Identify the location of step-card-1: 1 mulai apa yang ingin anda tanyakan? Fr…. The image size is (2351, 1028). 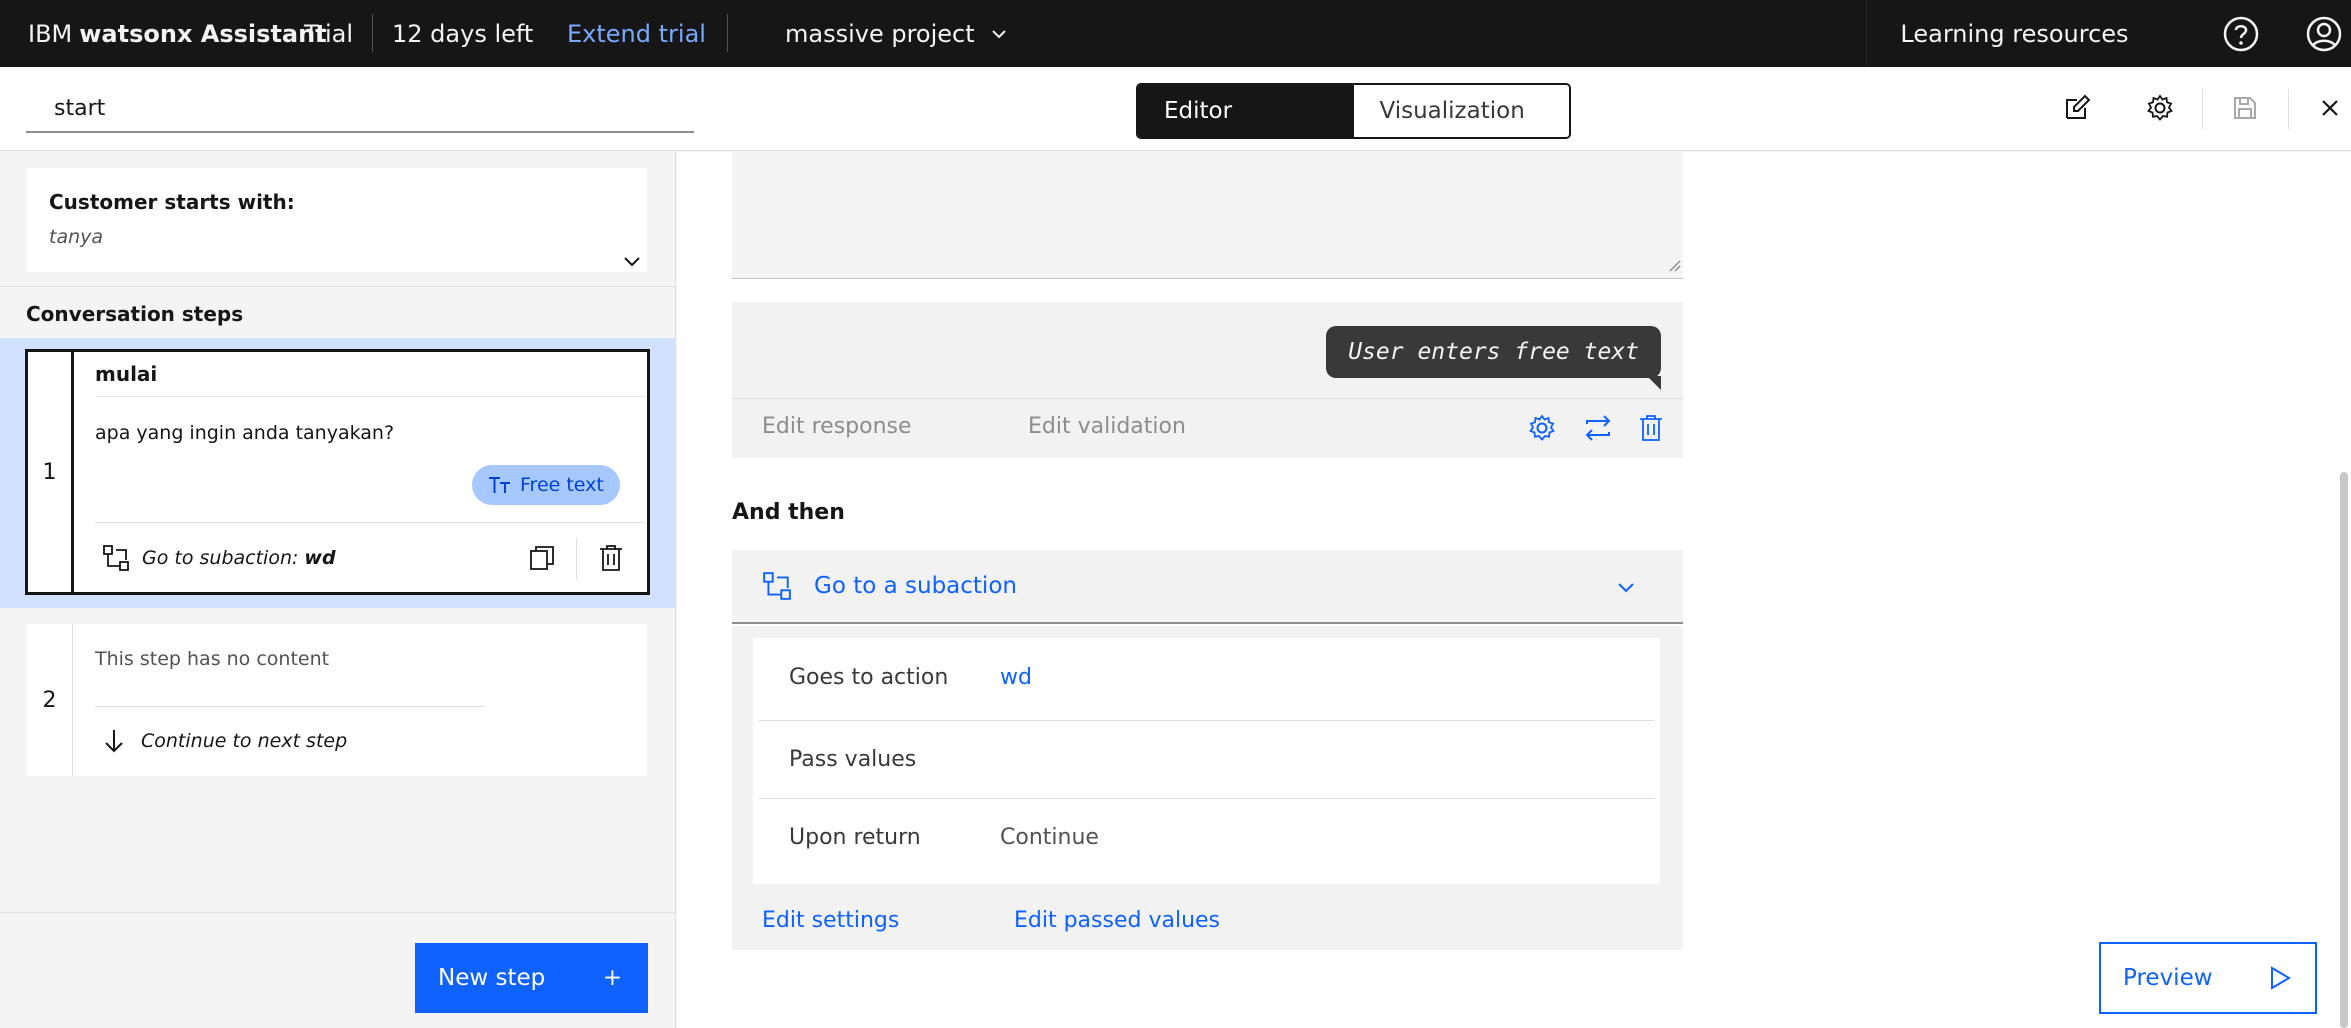
(337, 472).